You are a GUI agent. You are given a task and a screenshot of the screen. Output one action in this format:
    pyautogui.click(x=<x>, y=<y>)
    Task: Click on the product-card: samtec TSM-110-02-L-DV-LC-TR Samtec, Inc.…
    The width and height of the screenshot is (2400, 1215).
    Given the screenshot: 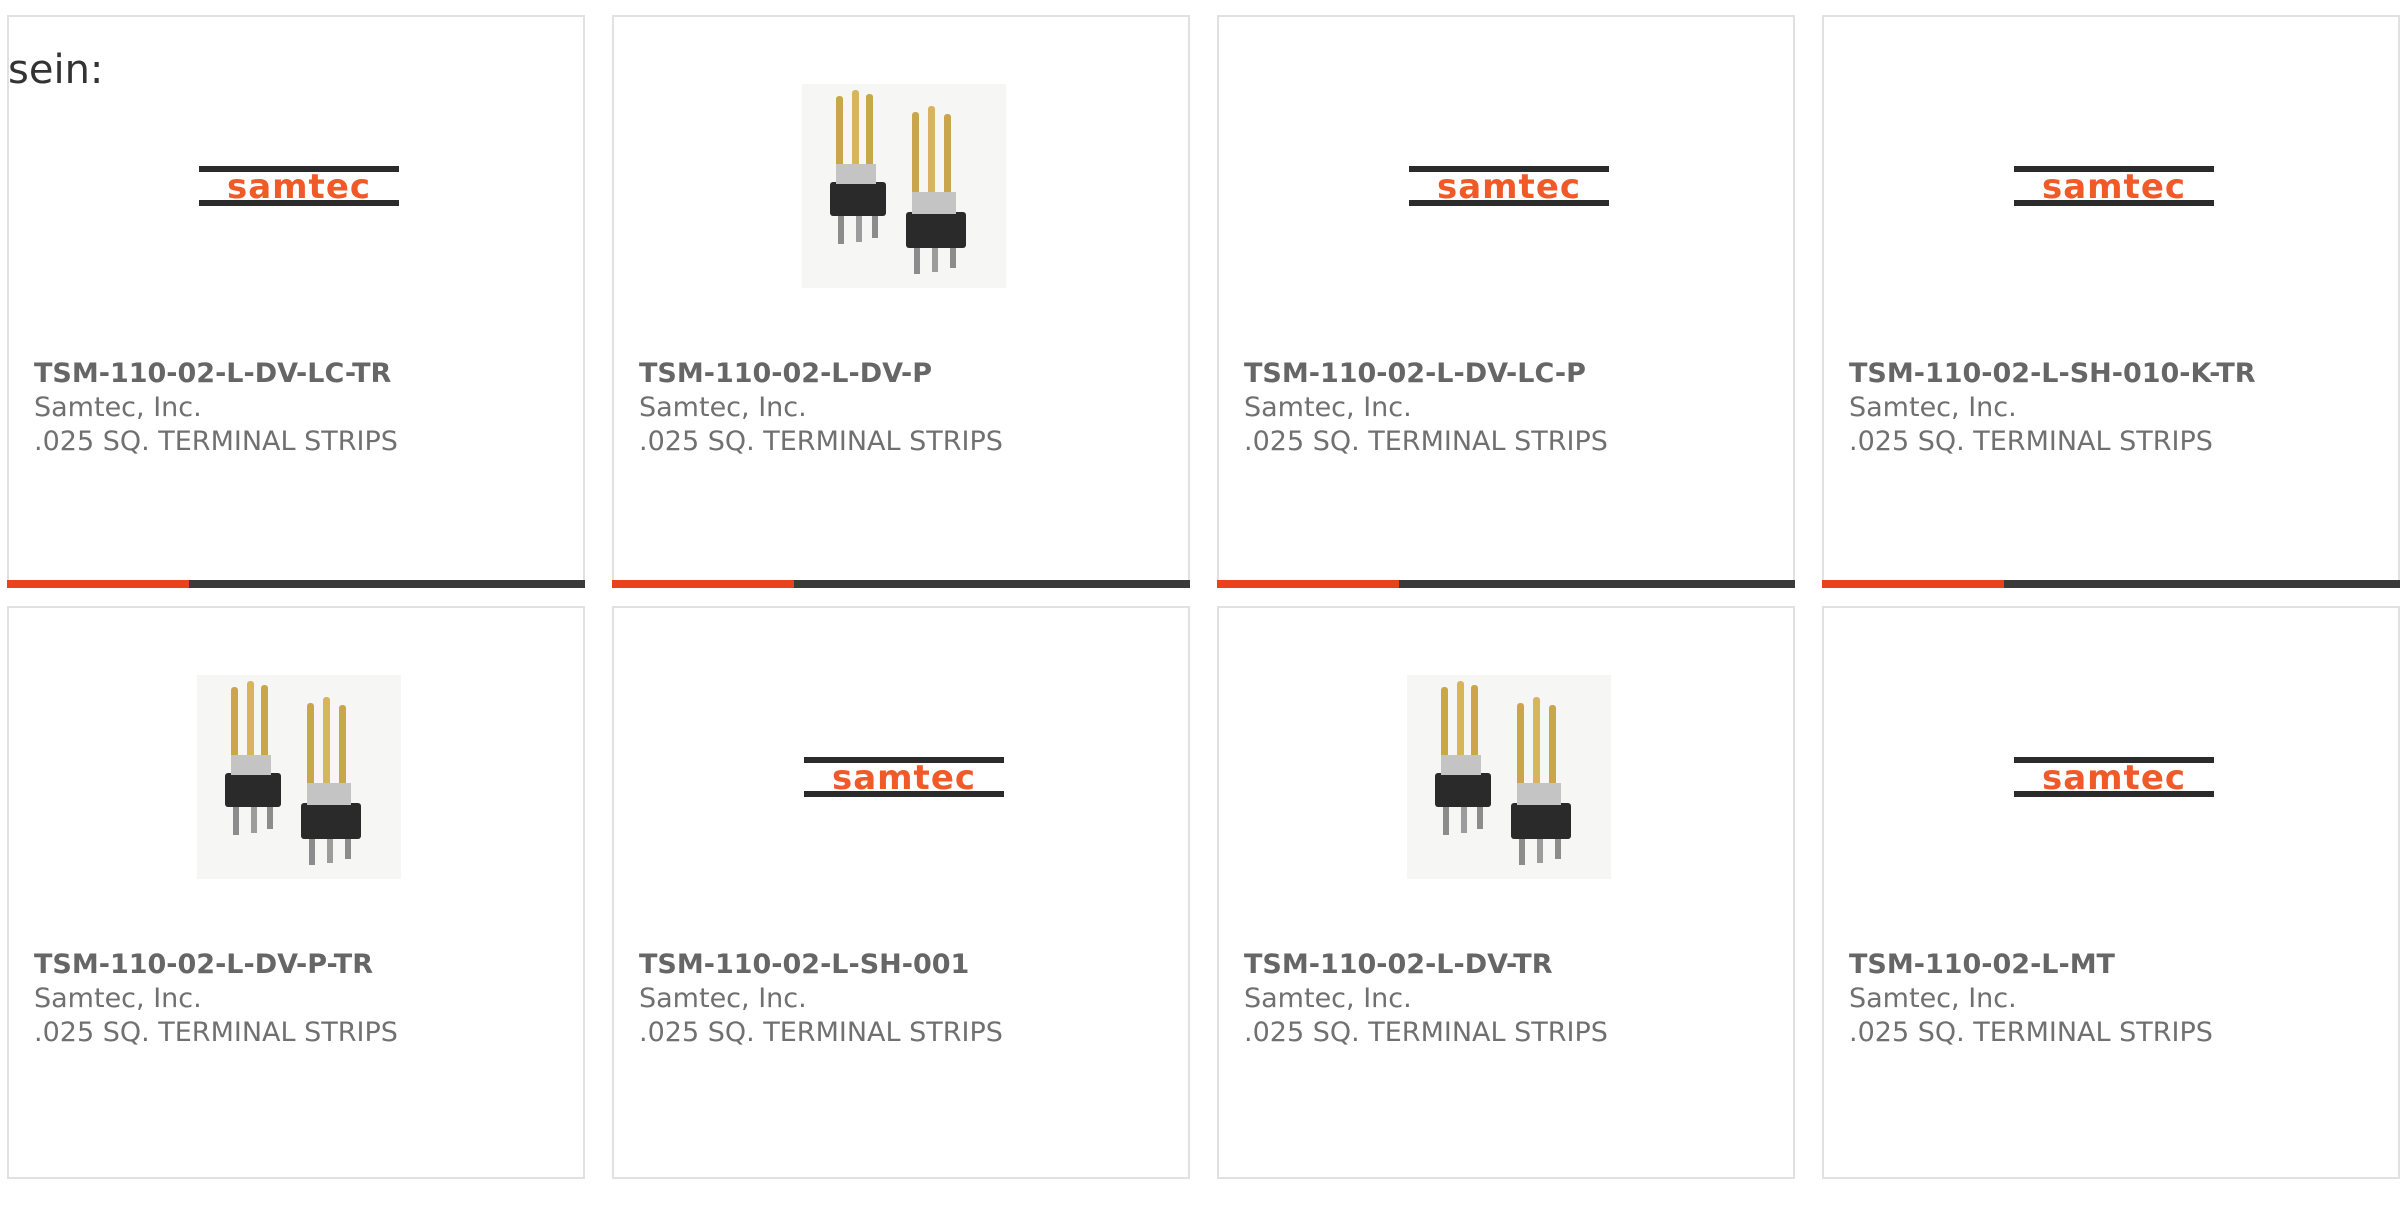 What is the action you would take?
    pyautogui.click(x=296, y=301)
    